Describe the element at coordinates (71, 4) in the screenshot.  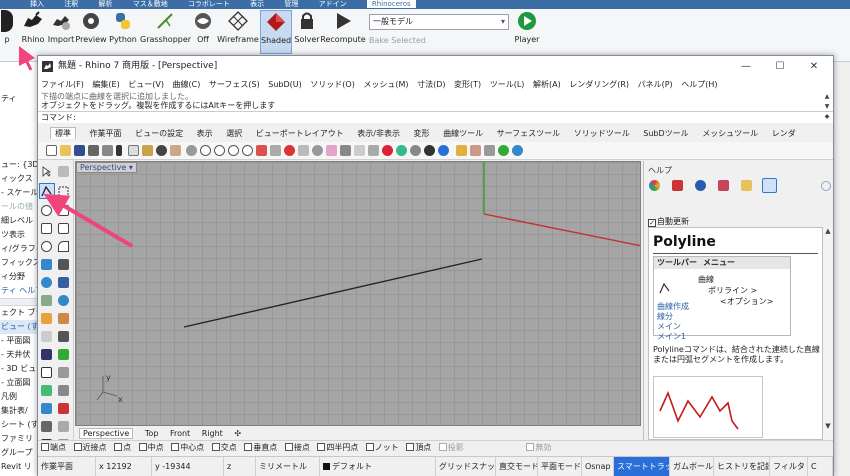
I see `host-menu-item: 注釈` at that location.